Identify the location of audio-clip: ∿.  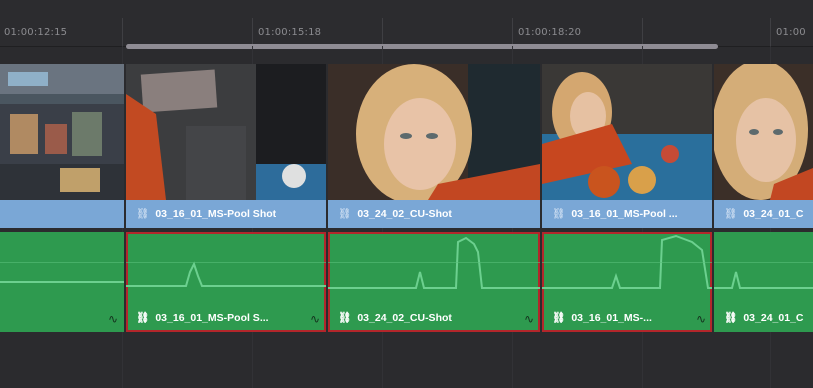
(62, 282).